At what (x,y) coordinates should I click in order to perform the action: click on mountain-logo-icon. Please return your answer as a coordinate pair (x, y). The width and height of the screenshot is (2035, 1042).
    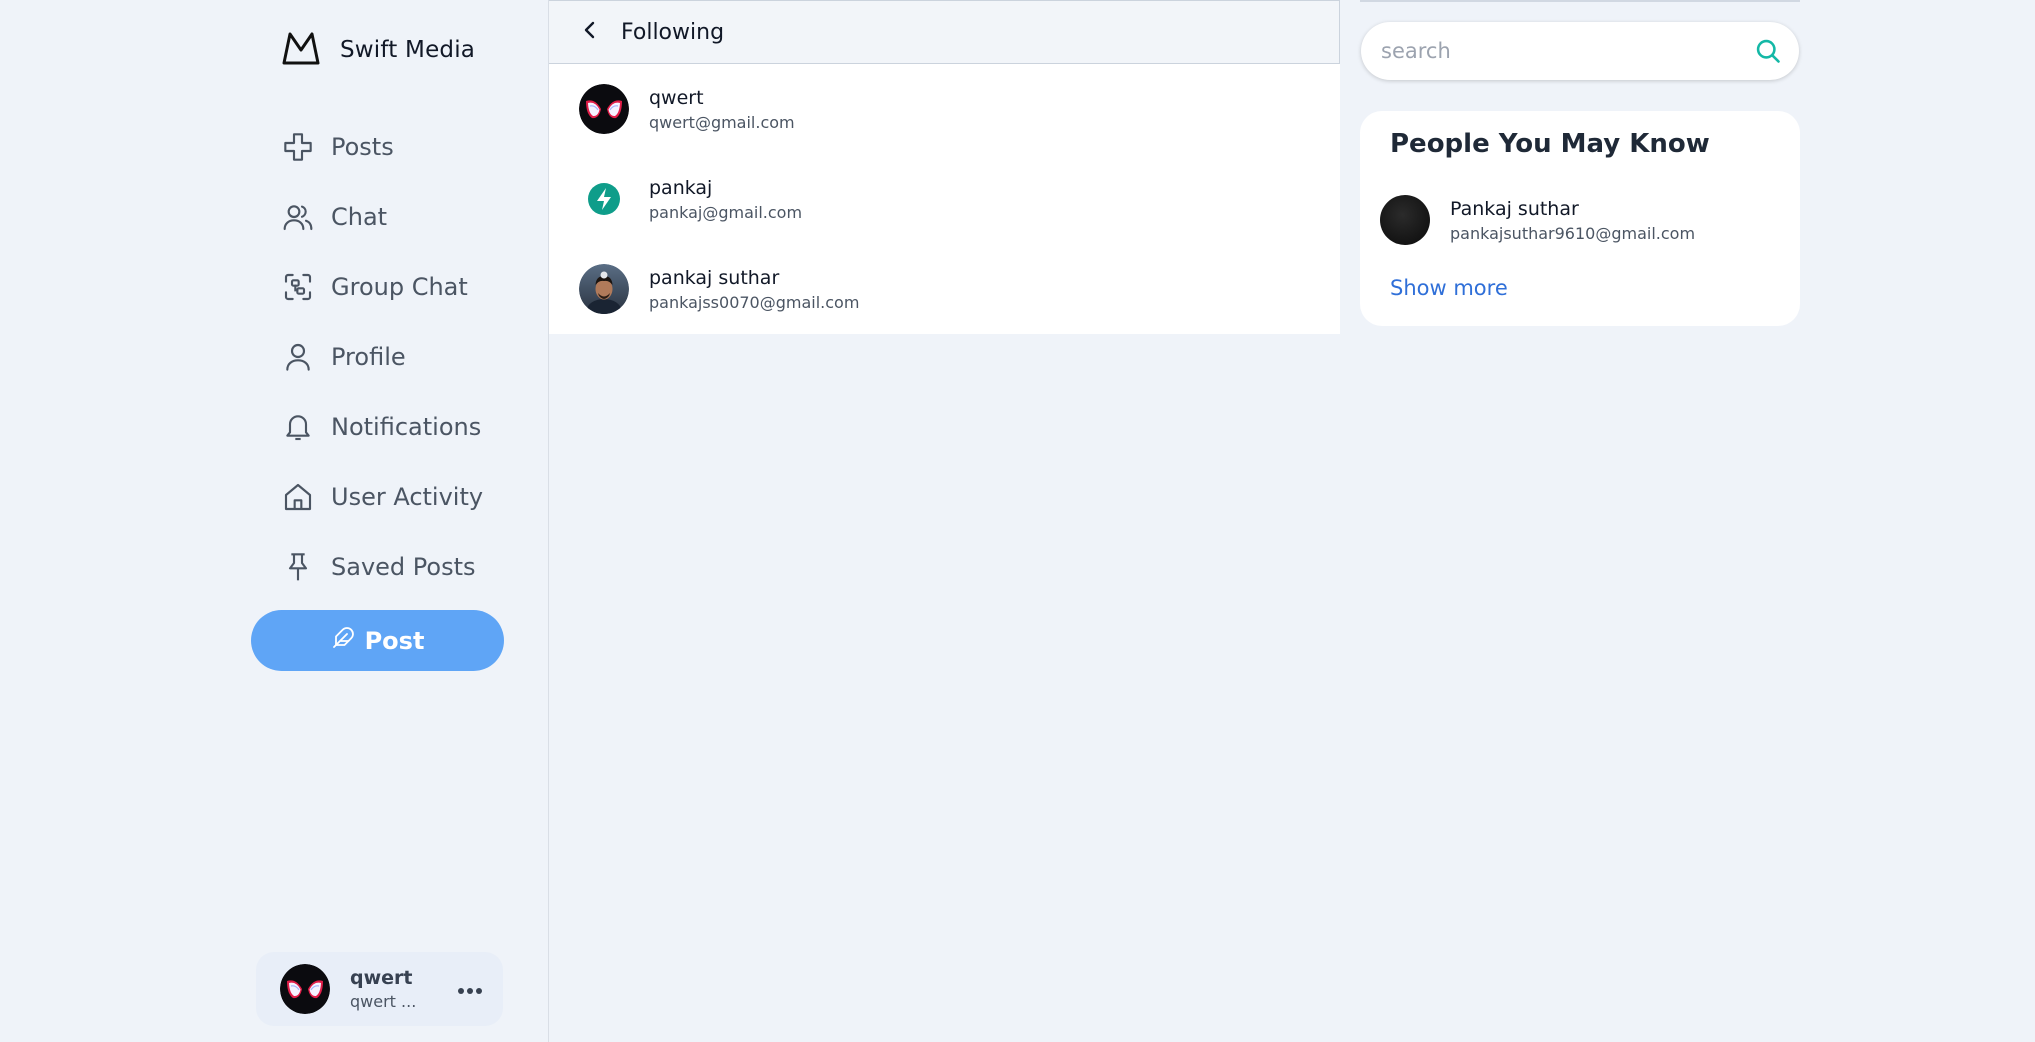
    Looking at the image, I should click on (301, 50).